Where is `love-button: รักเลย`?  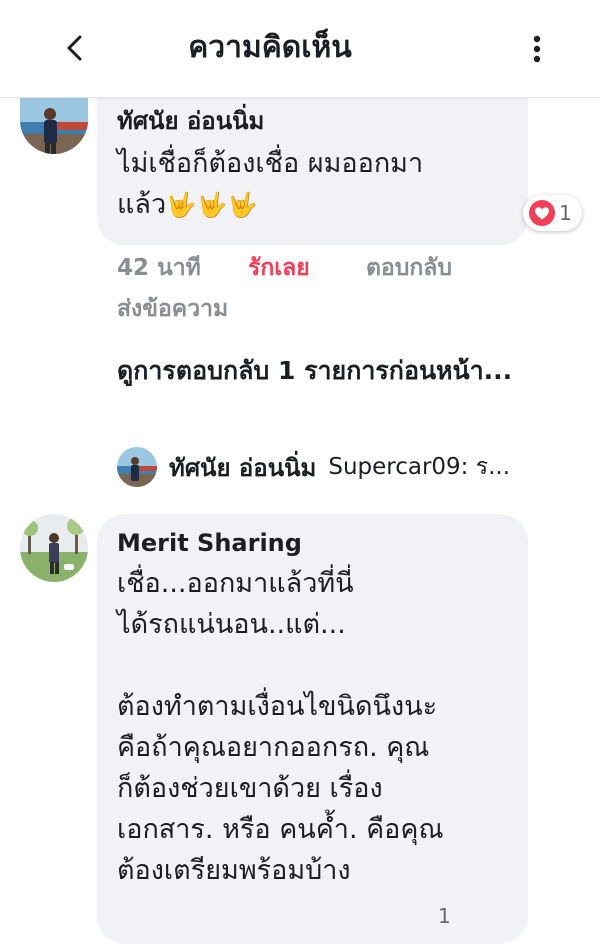 love-button: รักเลย is located at coordinates (279, 268).